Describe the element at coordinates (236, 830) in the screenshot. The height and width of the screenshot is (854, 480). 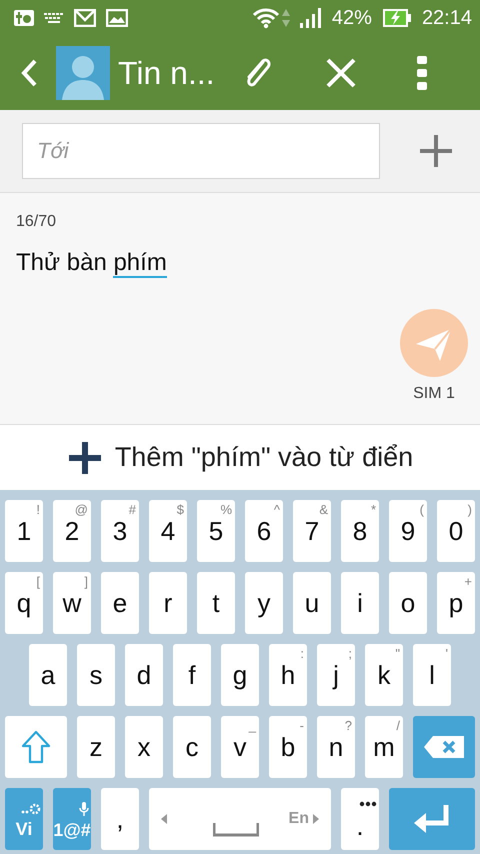
I see `space-bar-icon` at that location.